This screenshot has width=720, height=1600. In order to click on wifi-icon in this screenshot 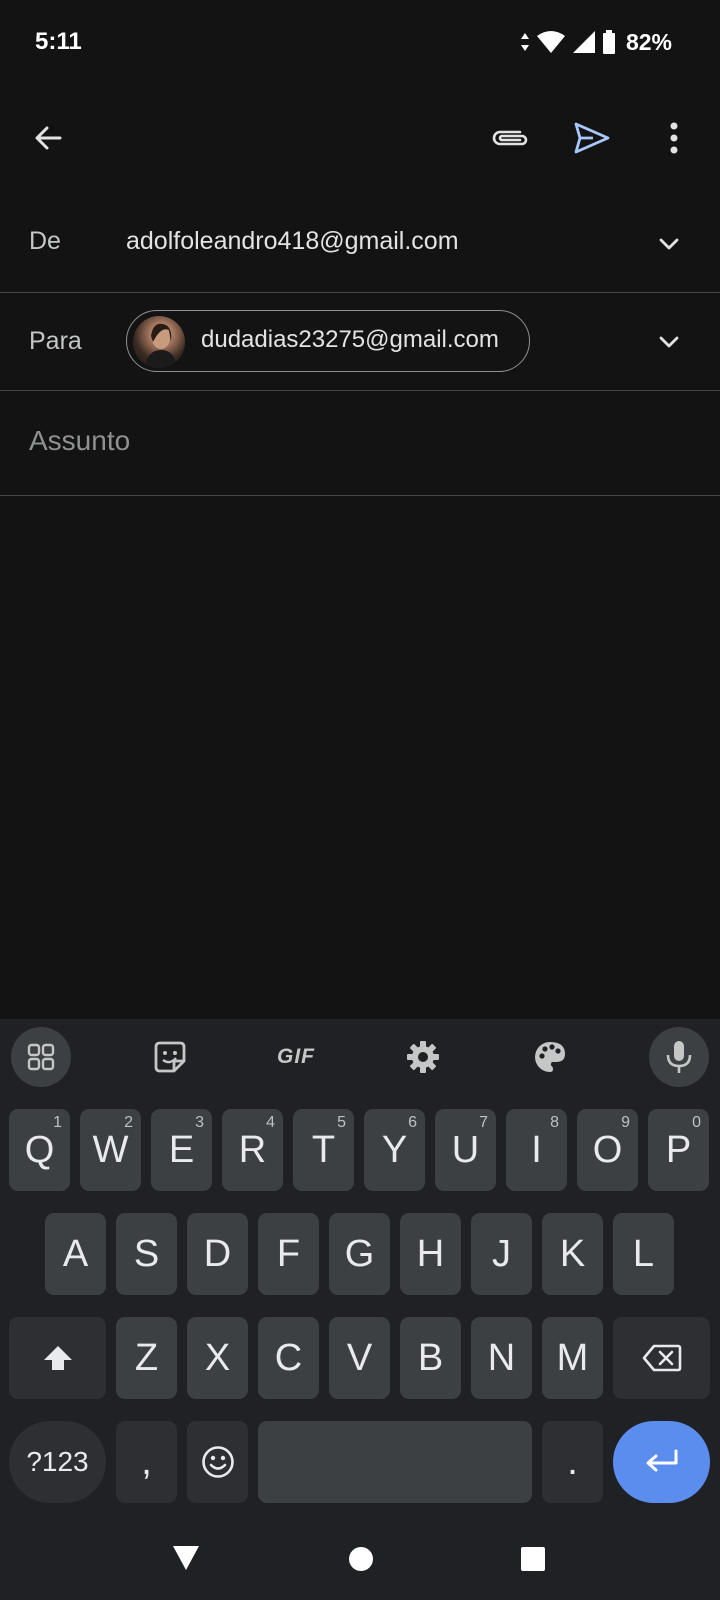, I will do `click(550, 42)`.